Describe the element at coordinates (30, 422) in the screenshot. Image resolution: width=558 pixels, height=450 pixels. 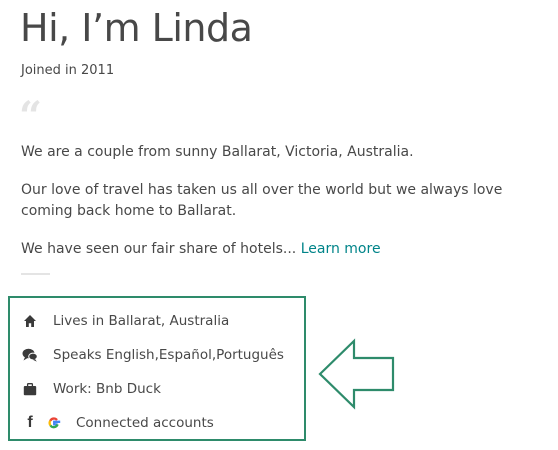
I see `facebook-icon: f` at that location.